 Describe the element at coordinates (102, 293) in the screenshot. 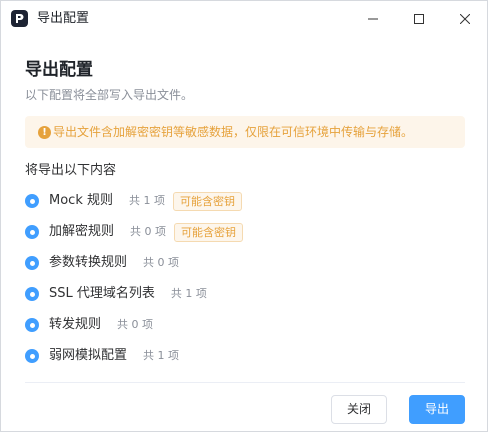

I see `item-label: SSL 代理域名列表` at that location.